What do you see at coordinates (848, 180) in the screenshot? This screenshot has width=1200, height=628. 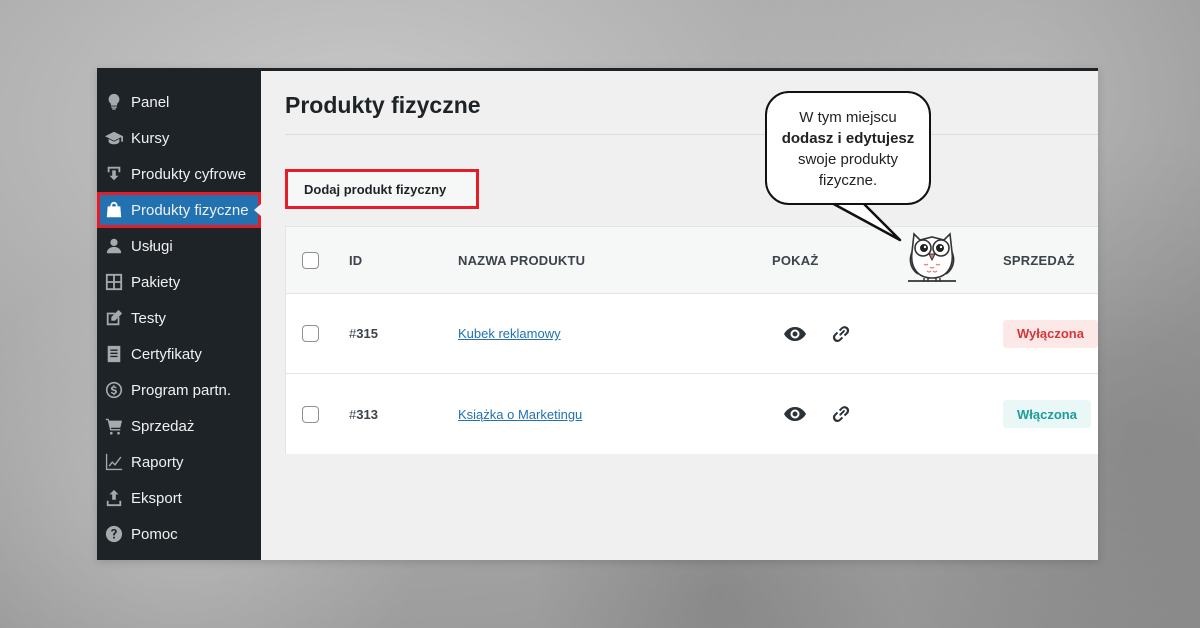 I see `callout-line: fizyczne.` at bounding box center [848, 180].